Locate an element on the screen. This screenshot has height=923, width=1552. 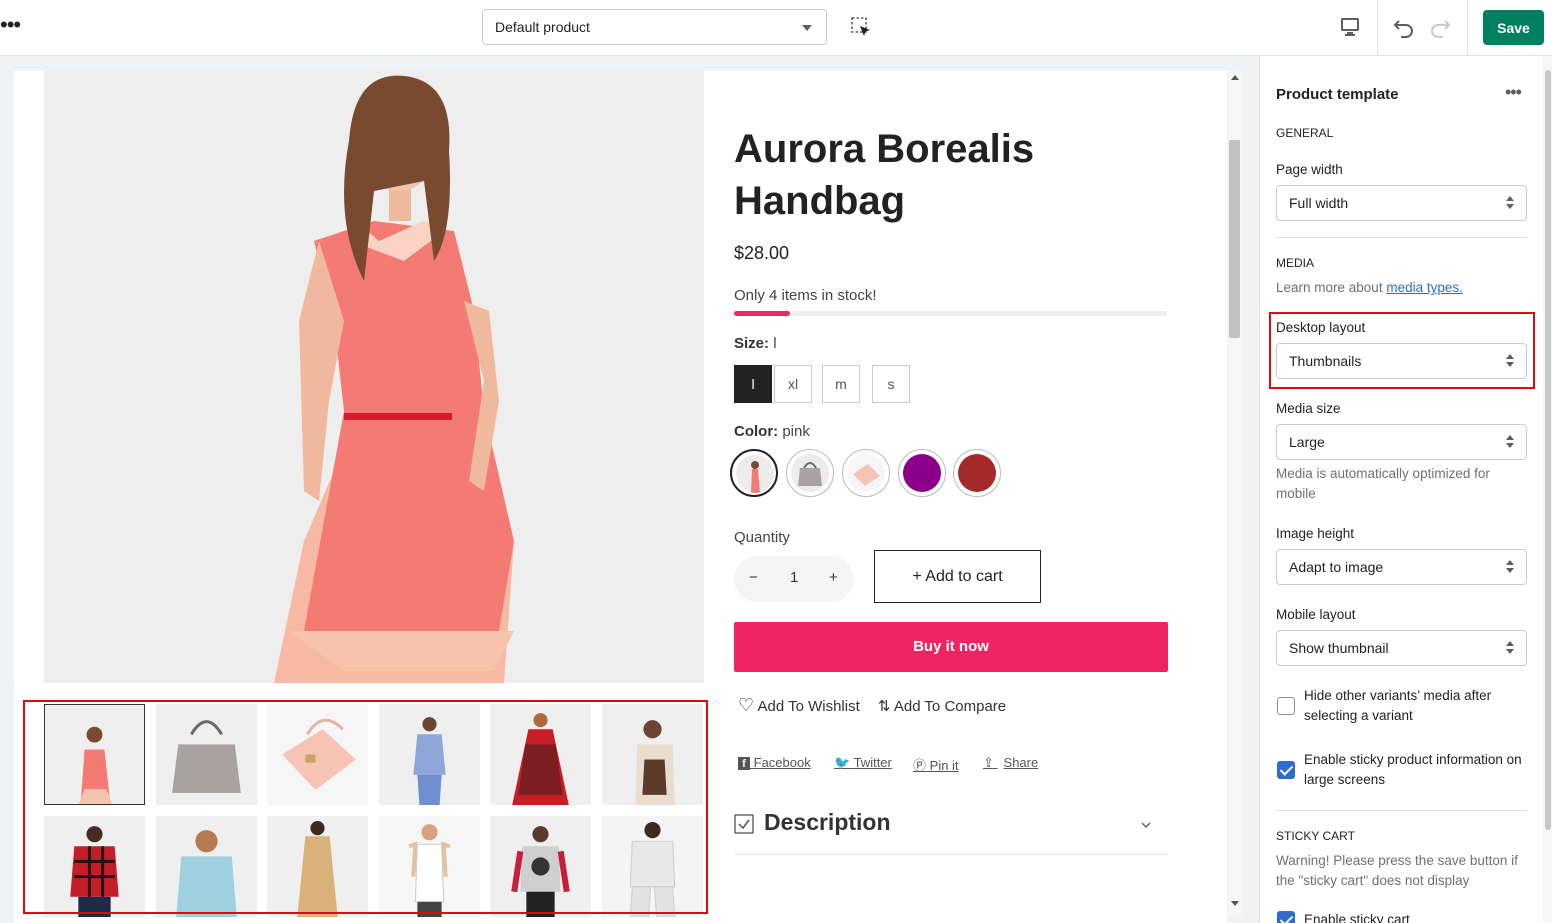
enable-sticky-cart-checkbox is located at coordinates (1286, 917).